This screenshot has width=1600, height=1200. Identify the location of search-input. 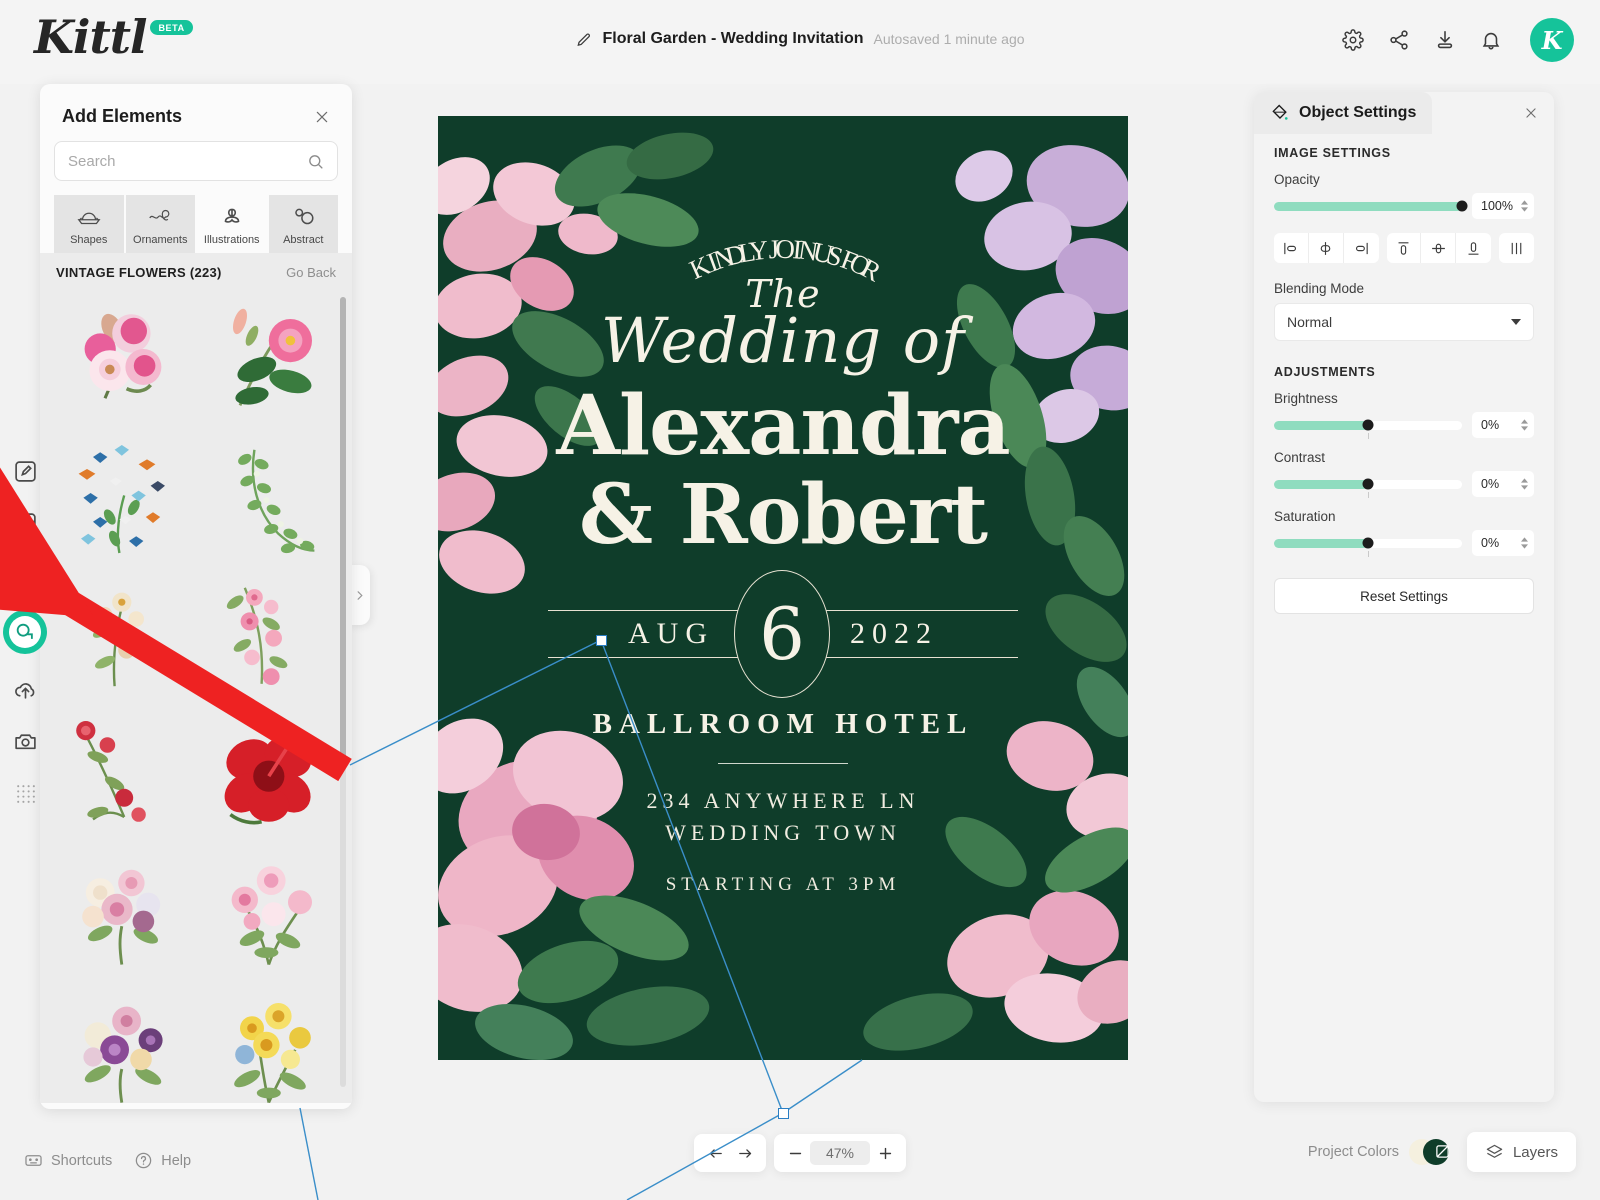
(183, 161).